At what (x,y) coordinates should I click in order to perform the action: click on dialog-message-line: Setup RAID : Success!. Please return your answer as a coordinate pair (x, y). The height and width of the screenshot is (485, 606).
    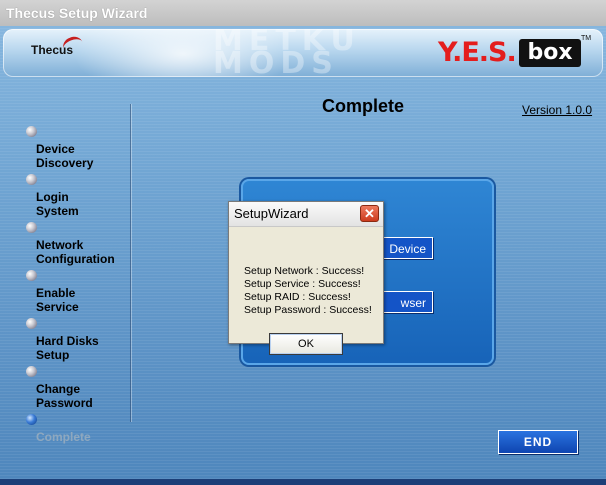
    Looking at the image, I should click on (297, 297).